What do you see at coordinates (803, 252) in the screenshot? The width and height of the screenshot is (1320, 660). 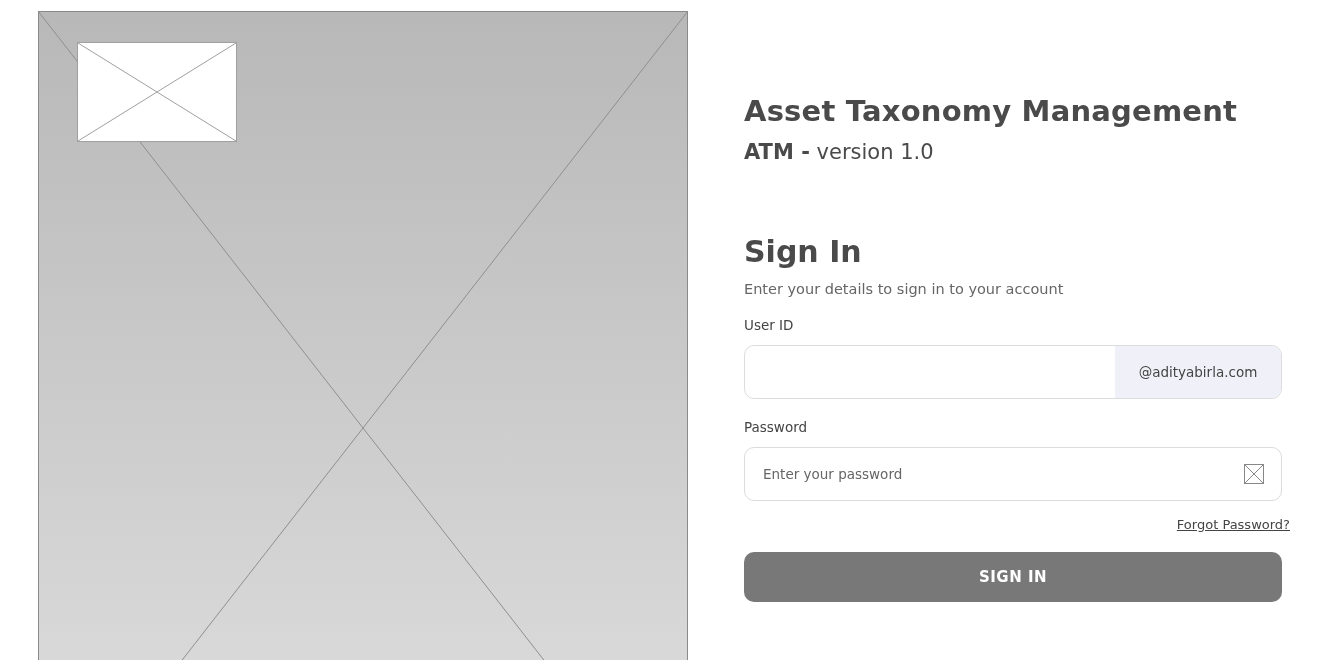 I see `form-heading: Sign In` at bounding box center [803, 252].